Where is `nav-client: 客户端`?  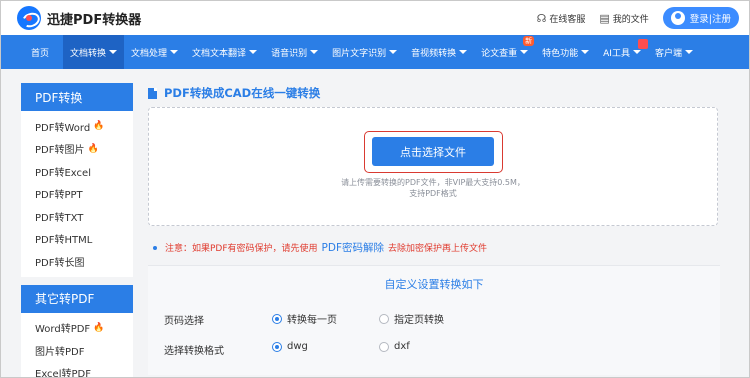
nav-client: 客户端 is located at coordinates (674, 52).